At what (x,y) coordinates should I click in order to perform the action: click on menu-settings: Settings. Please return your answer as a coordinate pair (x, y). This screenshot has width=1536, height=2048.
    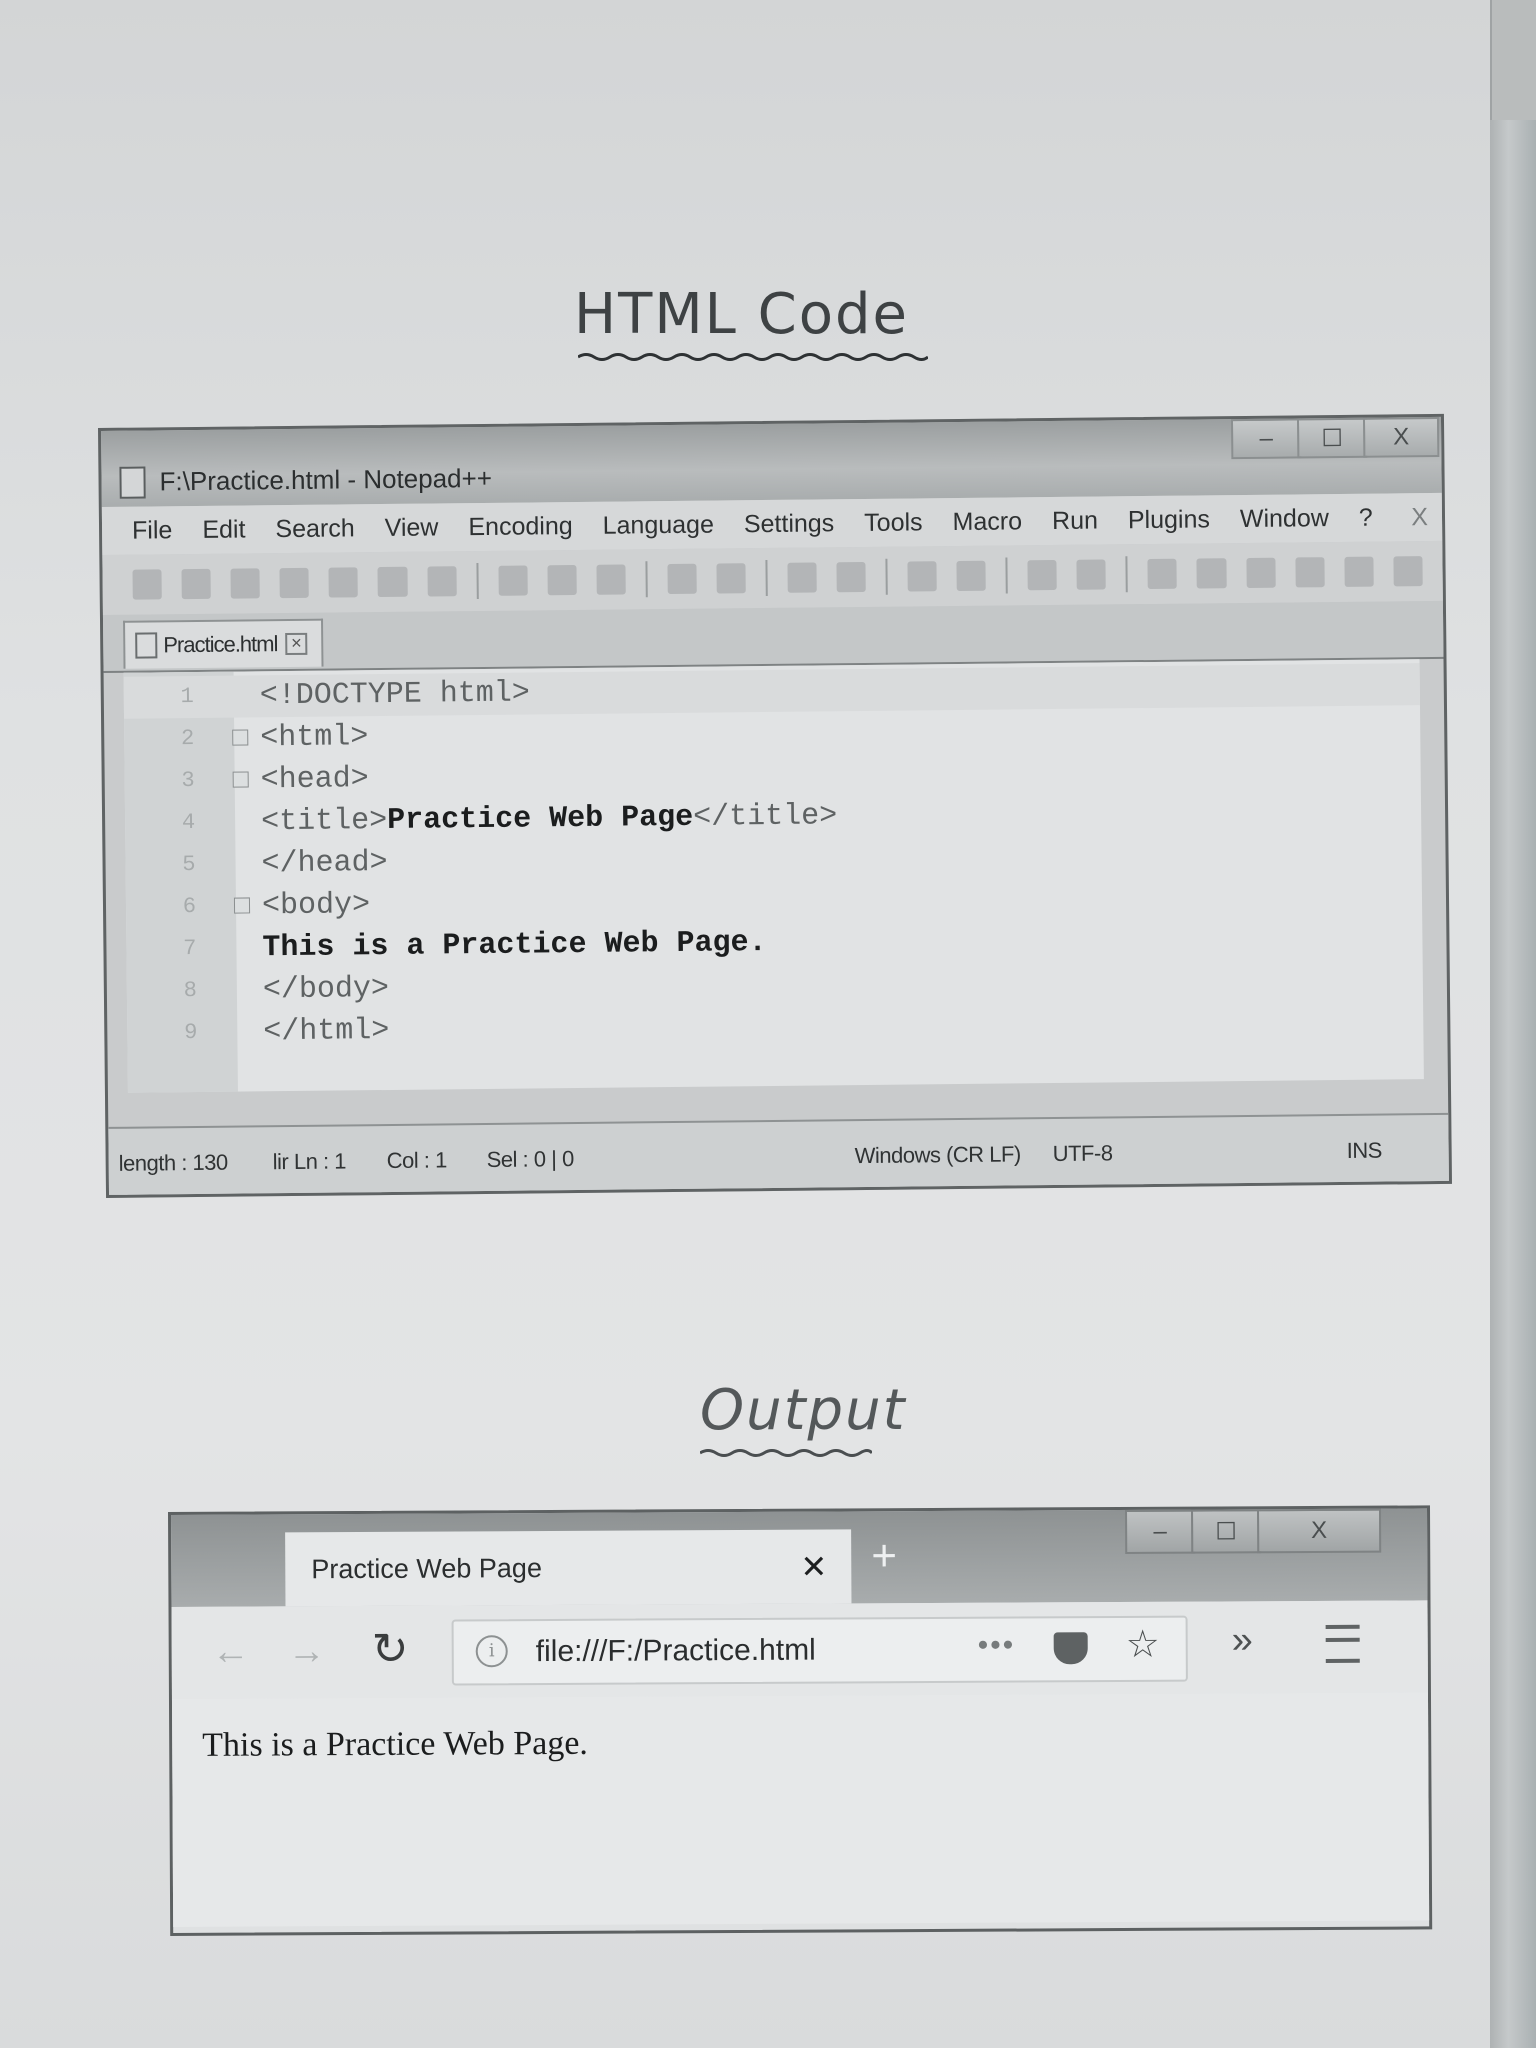
    Looking at the image, I should click on (789, 524).